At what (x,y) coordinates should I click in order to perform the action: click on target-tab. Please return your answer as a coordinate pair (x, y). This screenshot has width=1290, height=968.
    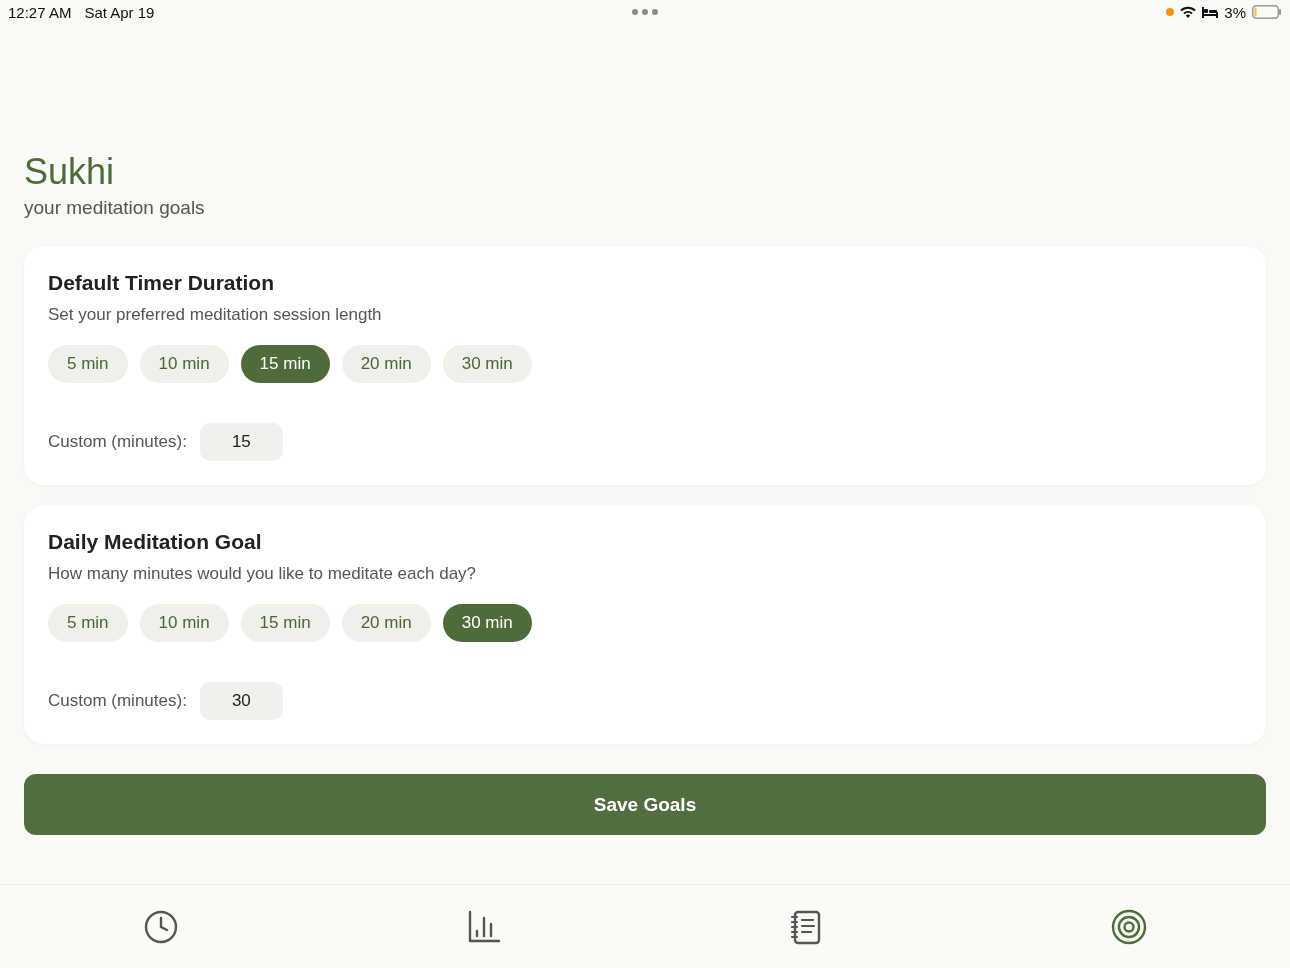
    Looking at the image, I should click on (1128, 926).